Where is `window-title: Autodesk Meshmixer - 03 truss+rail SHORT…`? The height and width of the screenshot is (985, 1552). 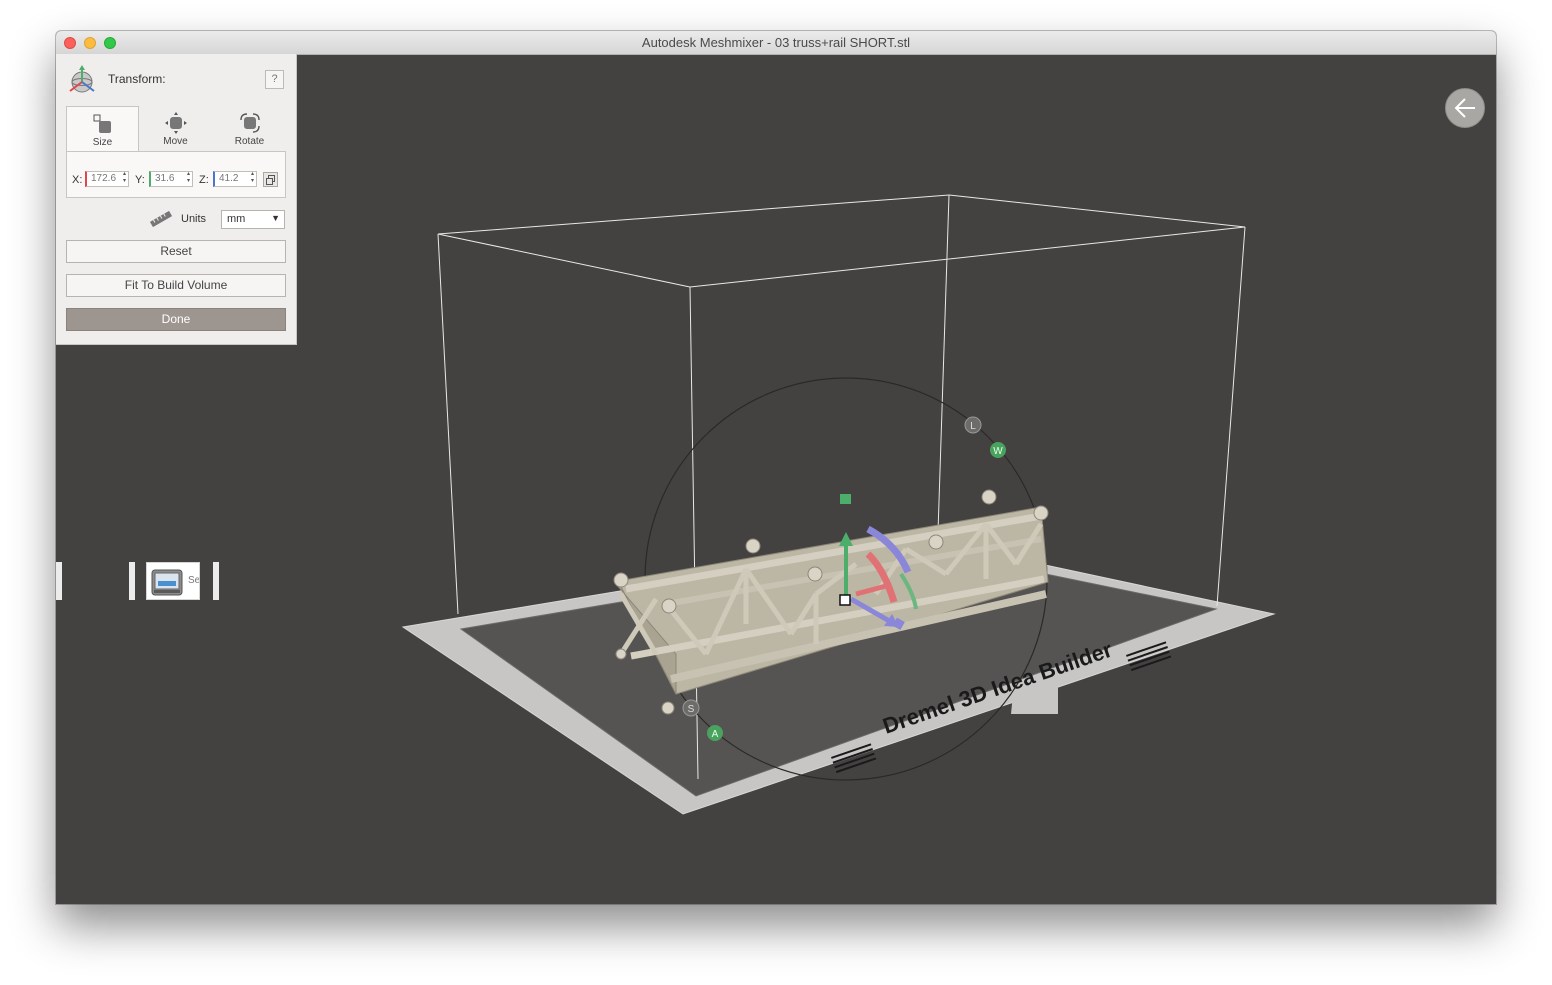 window-title: Autodesk Meshmixer - 03 truss+rail SHORT… is located at coordinates (776, 42).